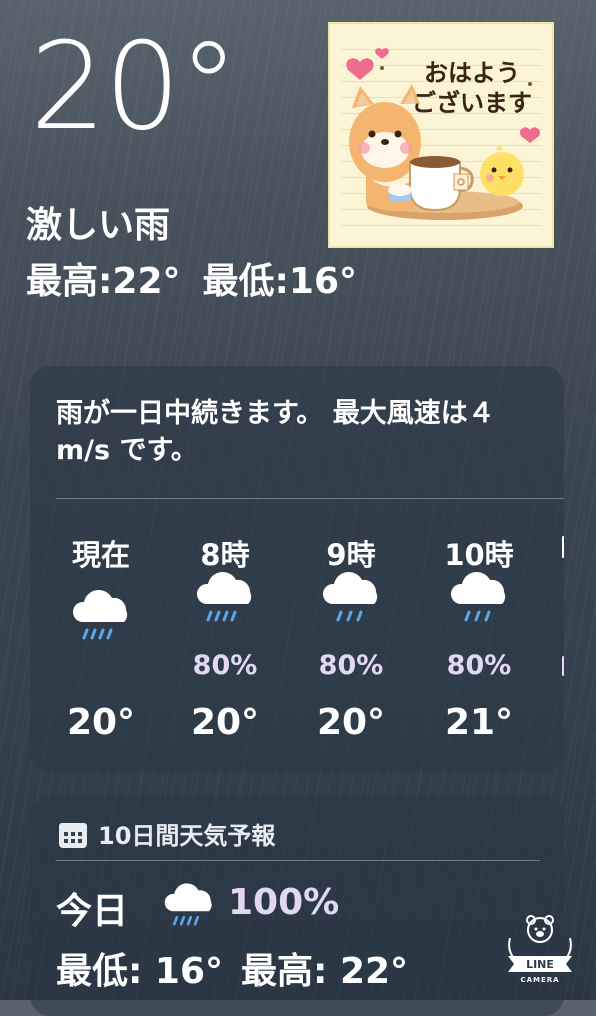  I want to click on line-camera-watermark: LINE CAMERA, so click(540, 949).